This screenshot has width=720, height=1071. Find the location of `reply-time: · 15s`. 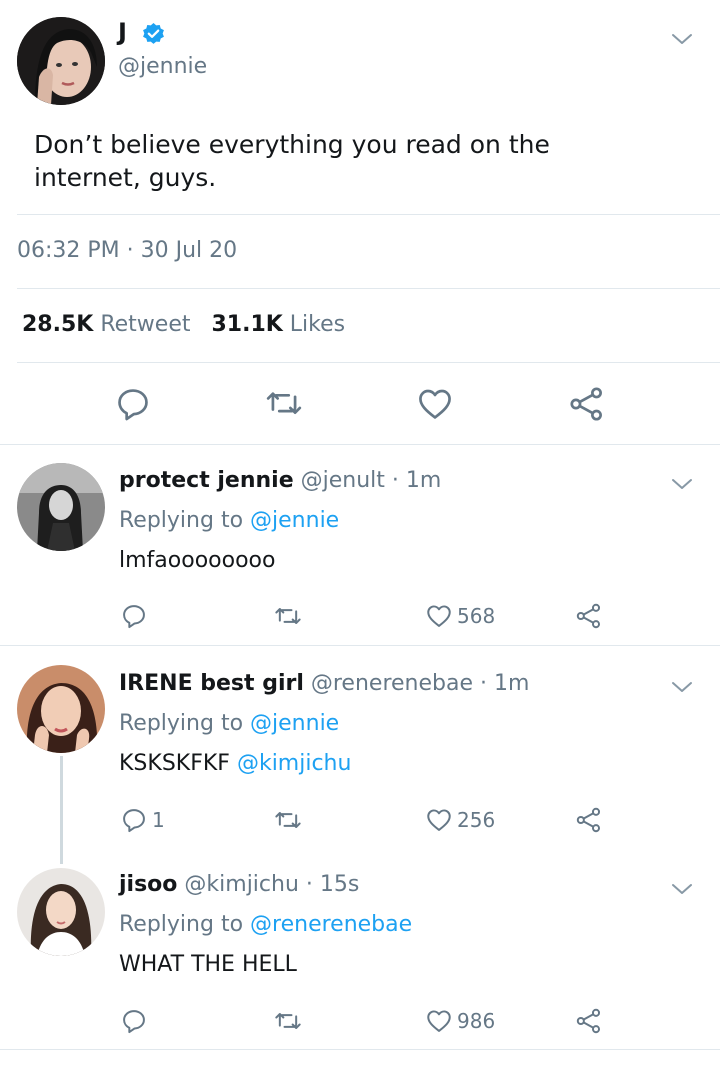

reply-time: · 15s is located at coordinates (332, 884).